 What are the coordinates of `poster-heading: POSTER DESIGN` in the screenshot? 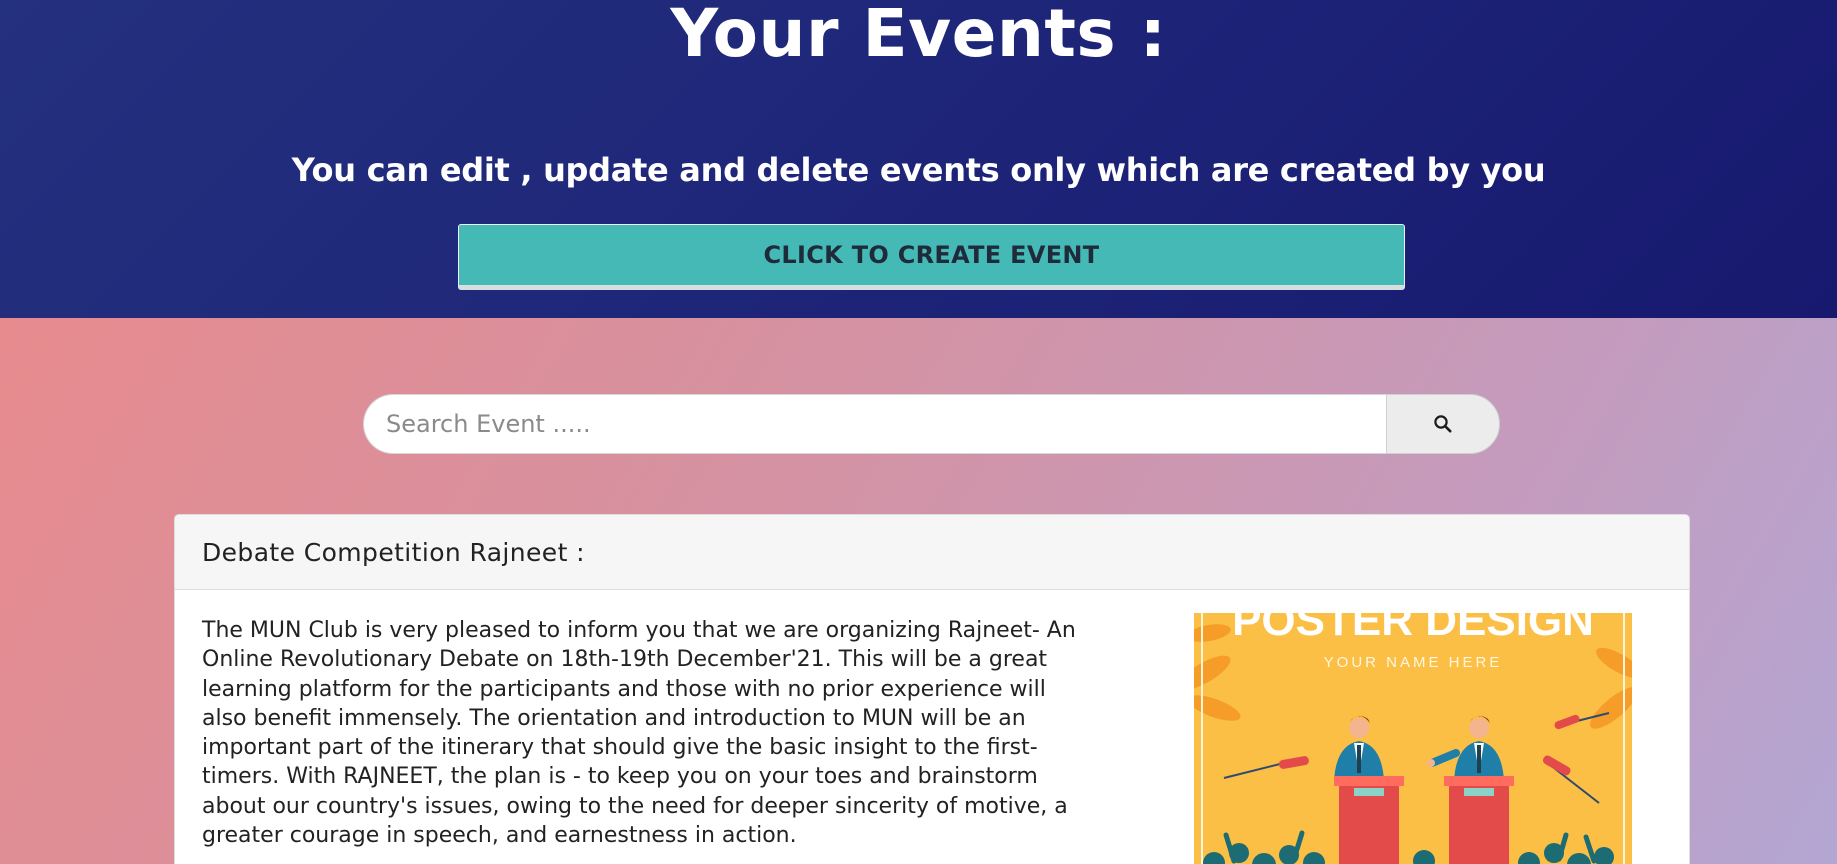 It's located at (1413, 629).